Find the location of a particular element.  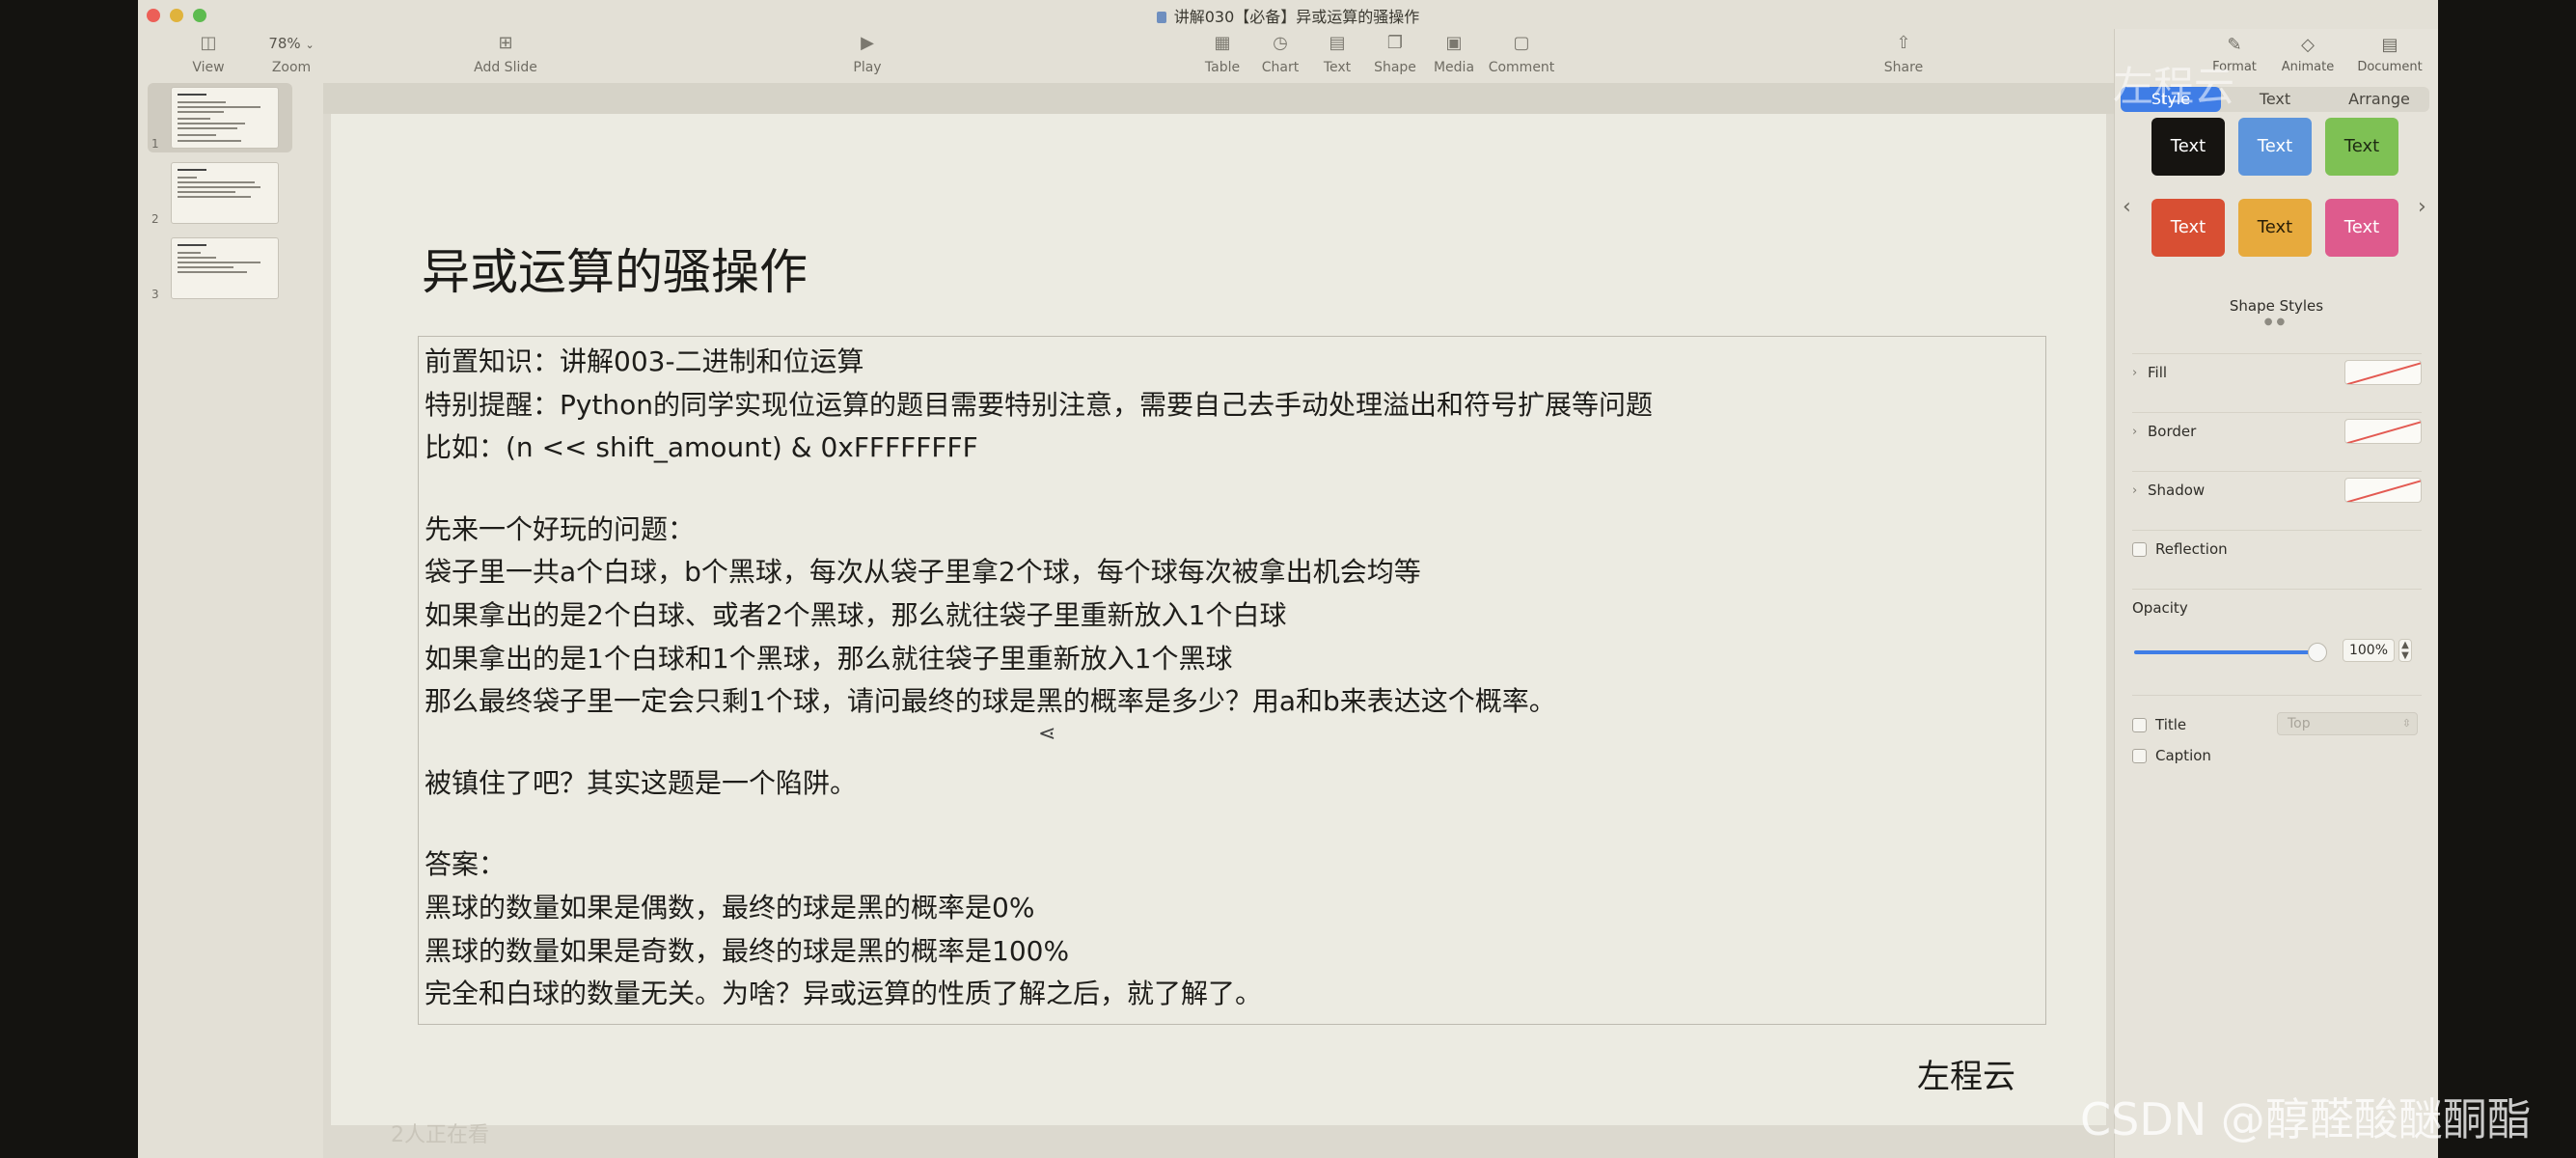

table-label: Table is located at coordinates (1223, 67).